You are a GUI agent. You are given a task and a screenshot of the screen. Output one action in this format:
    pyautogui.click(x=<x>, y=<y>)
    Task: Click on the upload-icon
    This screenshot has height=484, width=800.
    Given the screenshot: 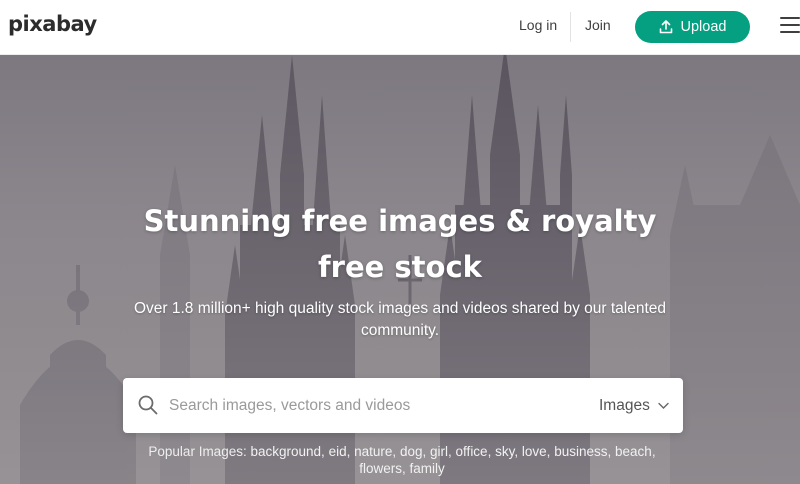 What is the action you would take?
    pyautogui.click(x=665, y=27)
    